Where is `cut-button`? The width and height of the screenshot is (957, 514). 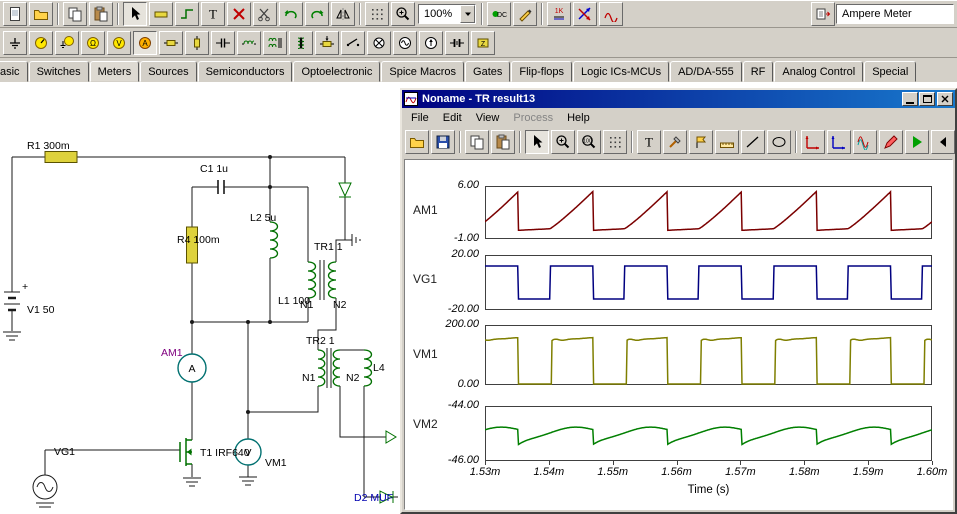 cut-button is located at coordinates (265, 14).